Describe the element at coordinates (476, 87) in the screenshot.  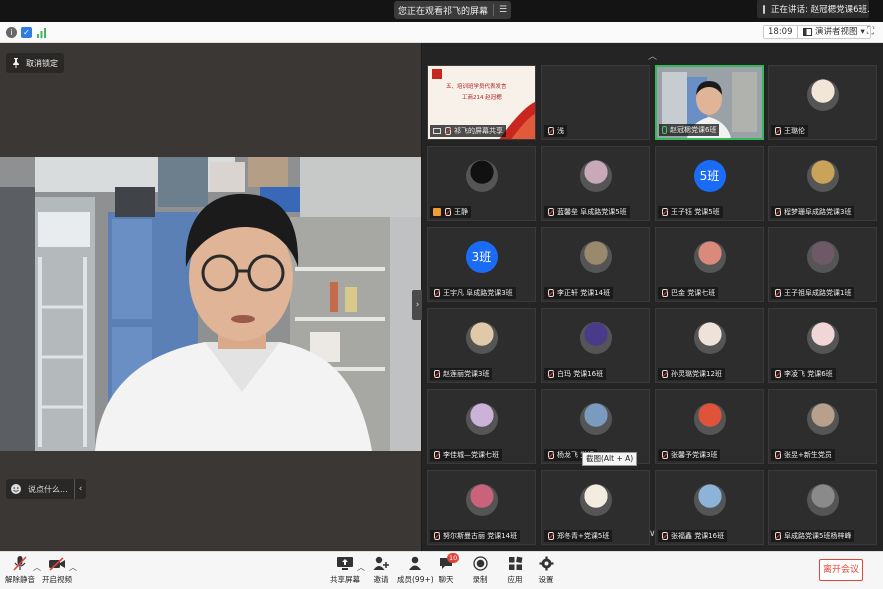
I see `slide-title: 五、培训班学员代表发言` at that location.